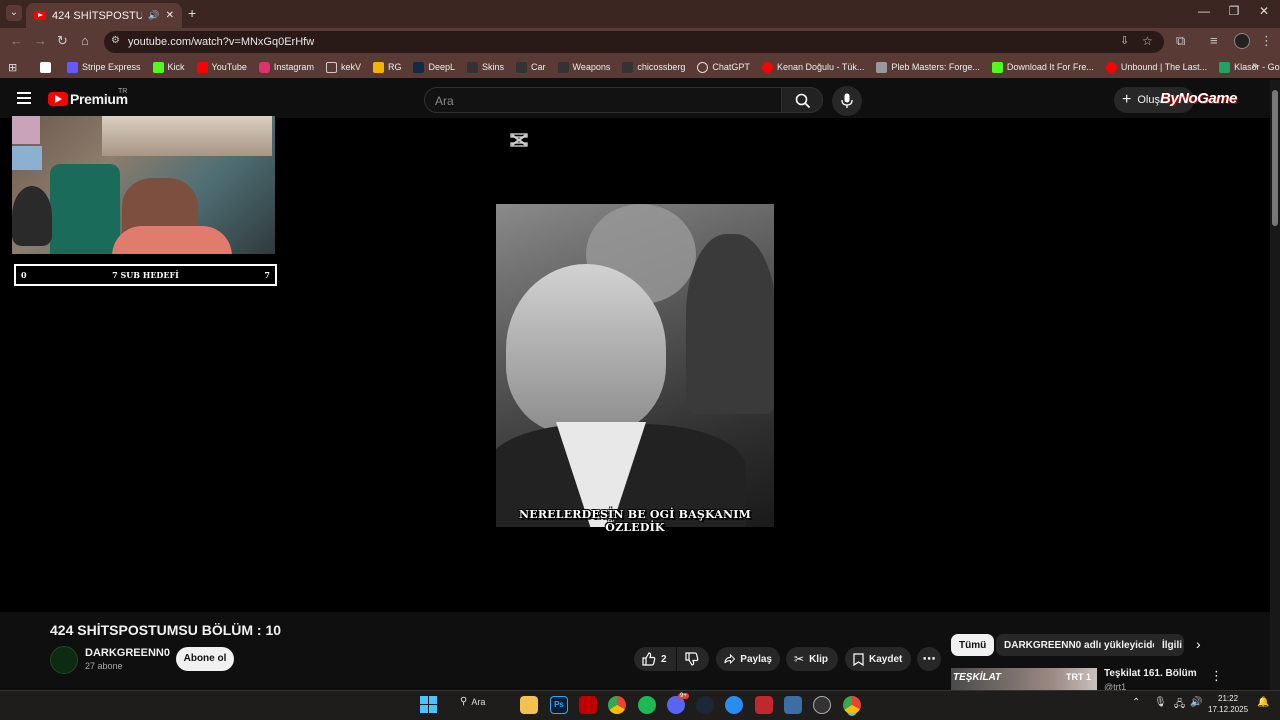 This screenshot has width=1280, height=720. What do you see at coordinates (485, 67) in the screenshot?
I see `bookmark-item: Skins` at bounding box center [485, 67].